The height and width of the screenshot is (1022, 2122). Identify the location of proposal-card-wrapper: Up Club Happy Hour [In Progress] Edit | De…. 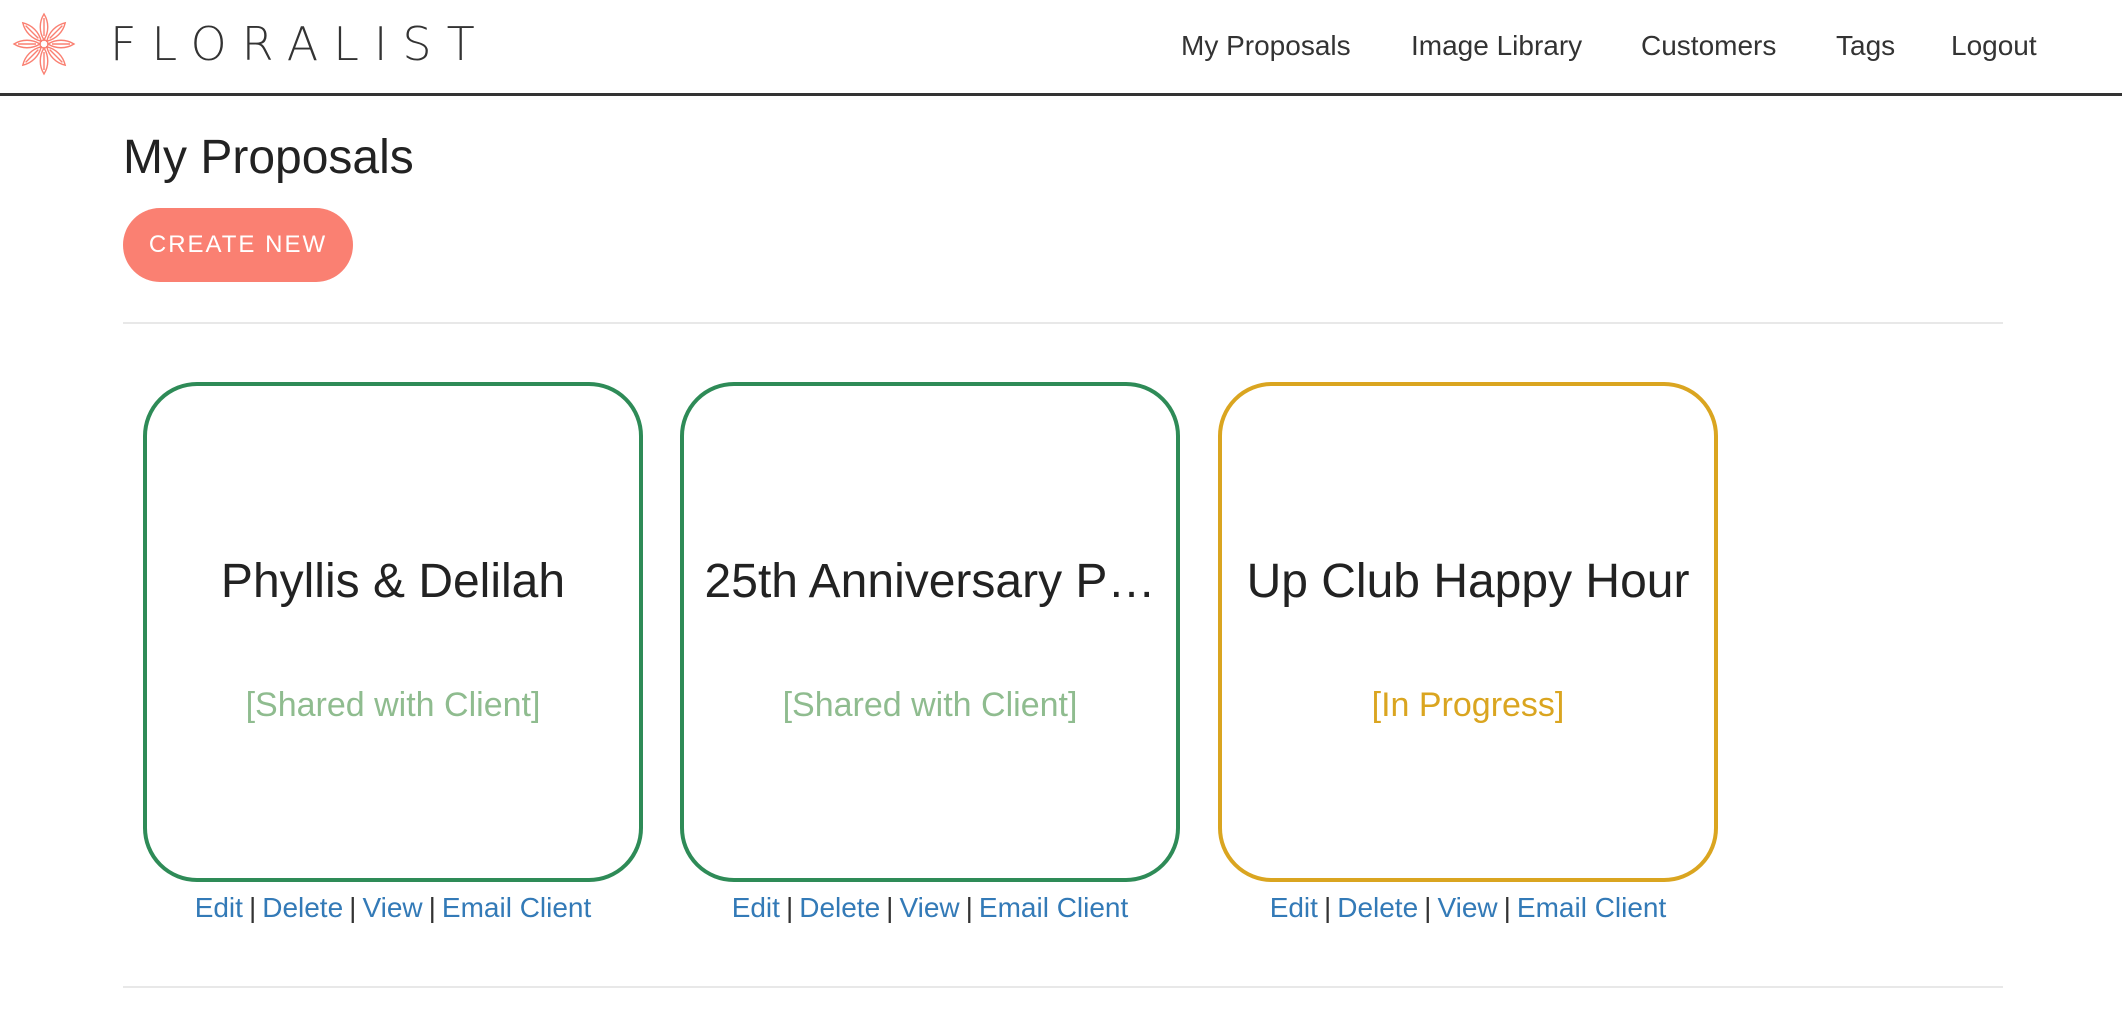
(1468, 655).